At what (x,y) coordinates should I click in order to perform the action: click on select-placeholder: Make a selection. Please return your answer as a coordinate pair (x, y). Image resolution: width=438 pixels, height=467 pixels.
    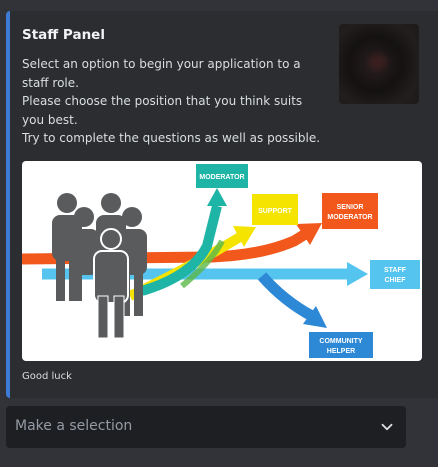
    Looking at the image, I should click on (74, 426).